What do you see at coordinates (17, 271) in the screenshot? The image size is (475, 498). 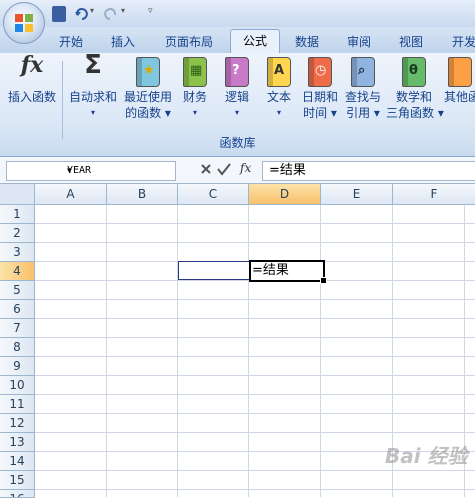 I see `row-header-4: 4` at bounding box center [17, 271].